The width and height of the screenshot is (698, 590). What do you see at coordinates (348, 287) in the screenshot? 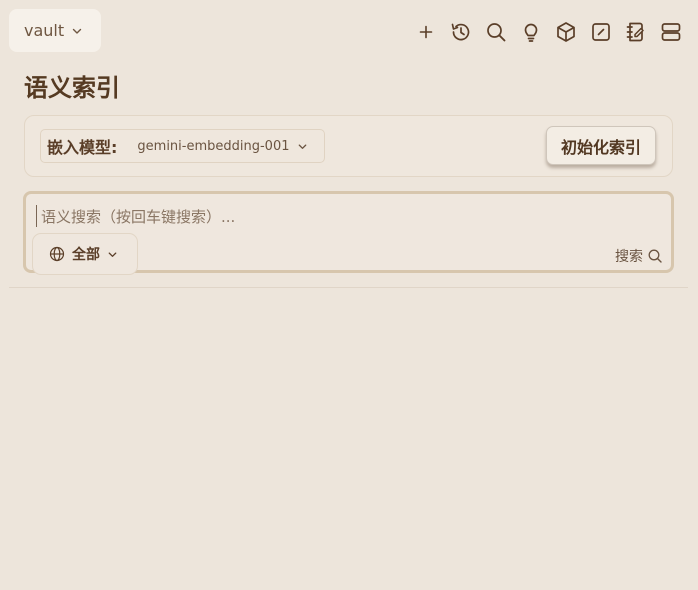
I see `divider` at bounding box center [348, 287].